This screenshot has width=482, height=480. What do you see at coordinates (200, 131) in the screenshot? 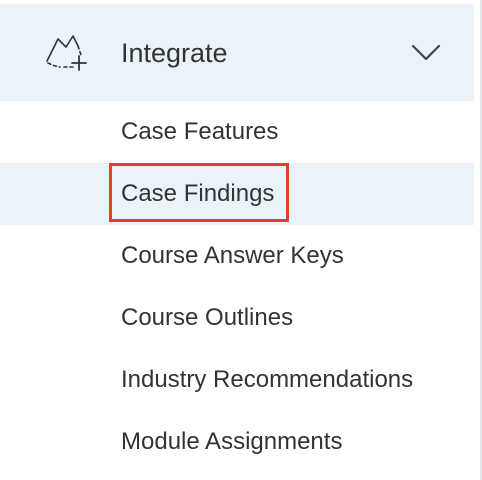
I see `menu-item-label: Case Features` at bounding box center [200, 131].